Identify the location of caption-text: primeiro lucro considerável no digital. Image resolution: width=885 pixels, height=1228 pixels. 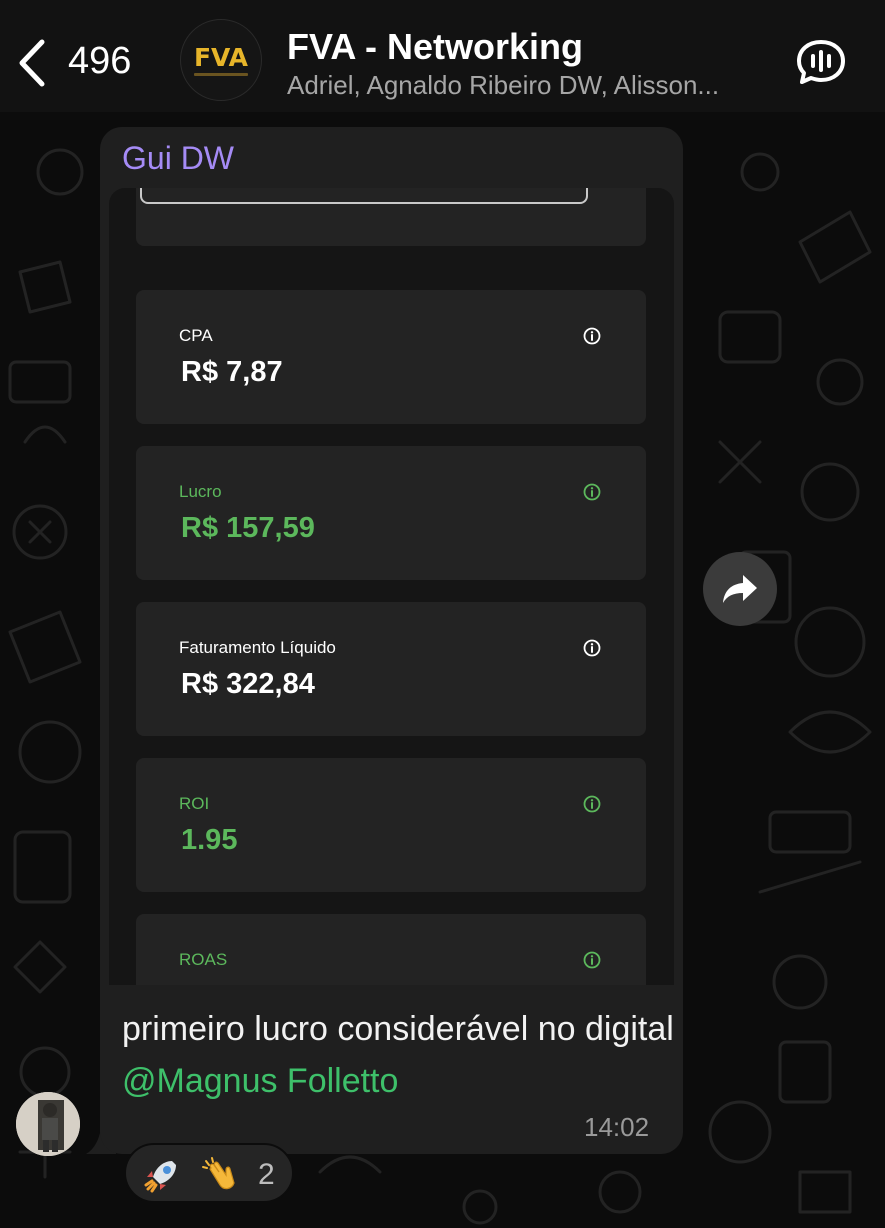
(398, 1029).